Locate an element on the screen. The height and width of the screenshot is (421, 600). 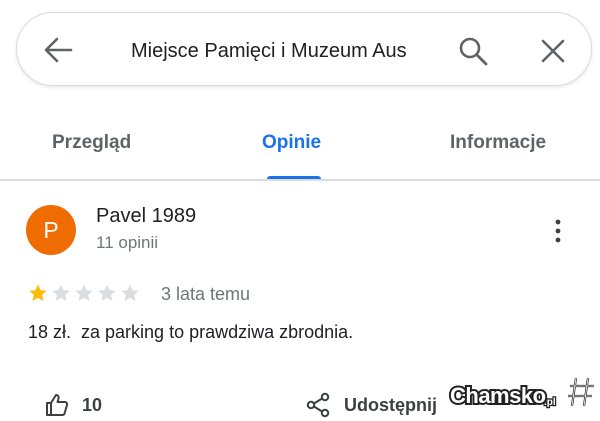
close-icon is located at coordinates (553, 51).